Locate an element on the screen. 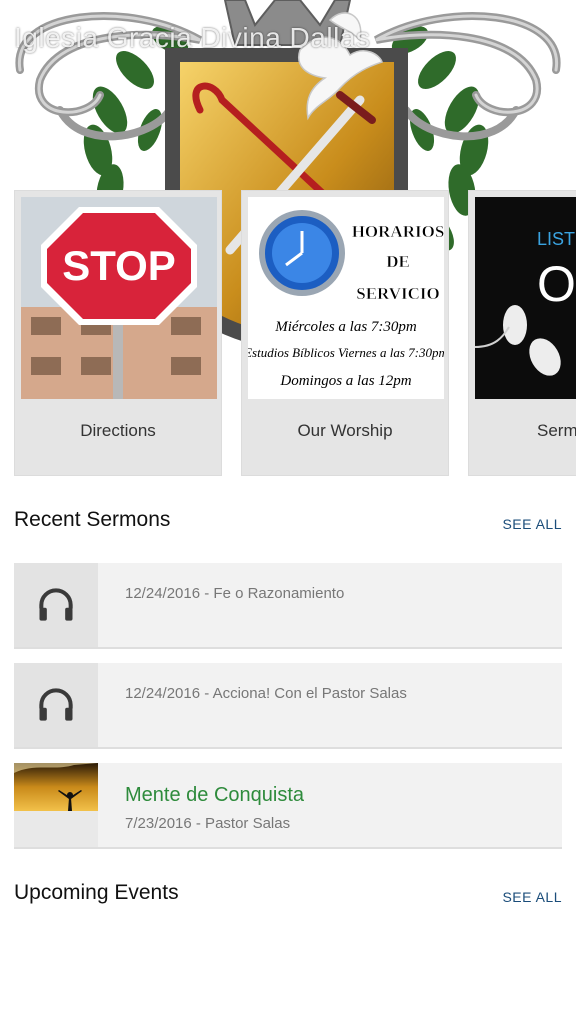 The height and width of the screenshot is (1024, 576). sermon-meta: 12/24/2016 - Fe o Razonamiento is located at coordinates (235, 593).